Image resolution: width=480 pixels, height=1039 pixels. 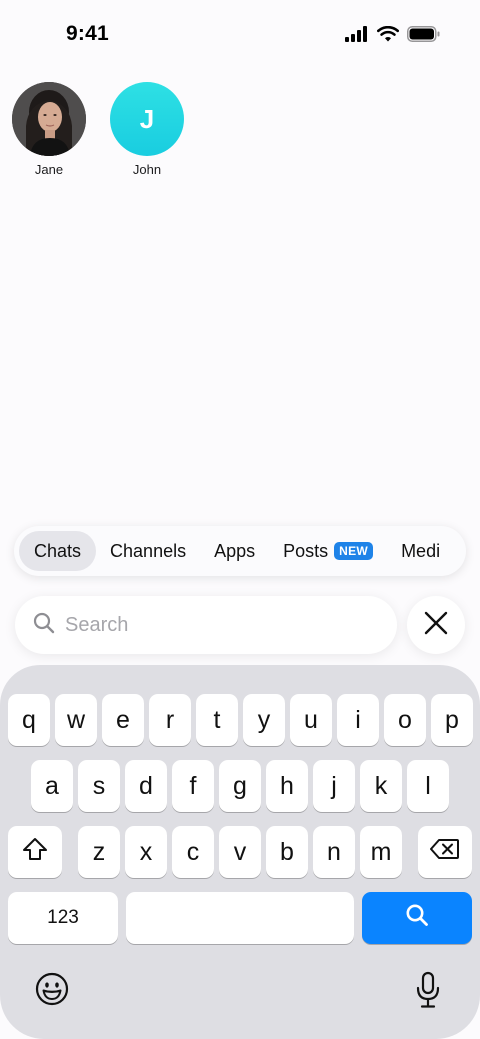 What do you see at coordinates (52, 989) in the screenshot?
I see `emoji-icon` at bounding box center [52, 989].